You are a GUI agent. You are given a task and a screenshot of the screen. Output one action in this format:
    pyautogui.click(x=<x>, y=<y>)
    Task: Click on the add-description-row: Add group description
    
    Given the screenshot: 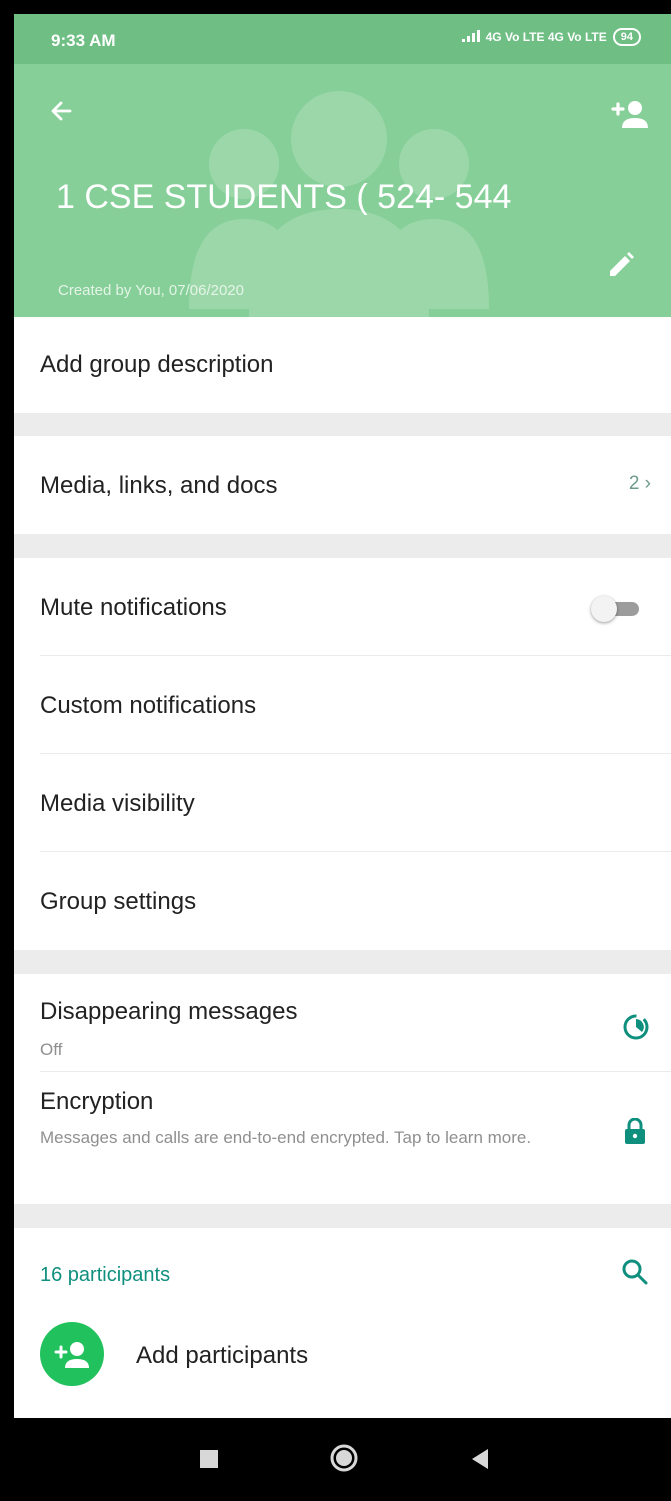 What is the action you would take?
    pyautogui.click(x=342, y=365)
    